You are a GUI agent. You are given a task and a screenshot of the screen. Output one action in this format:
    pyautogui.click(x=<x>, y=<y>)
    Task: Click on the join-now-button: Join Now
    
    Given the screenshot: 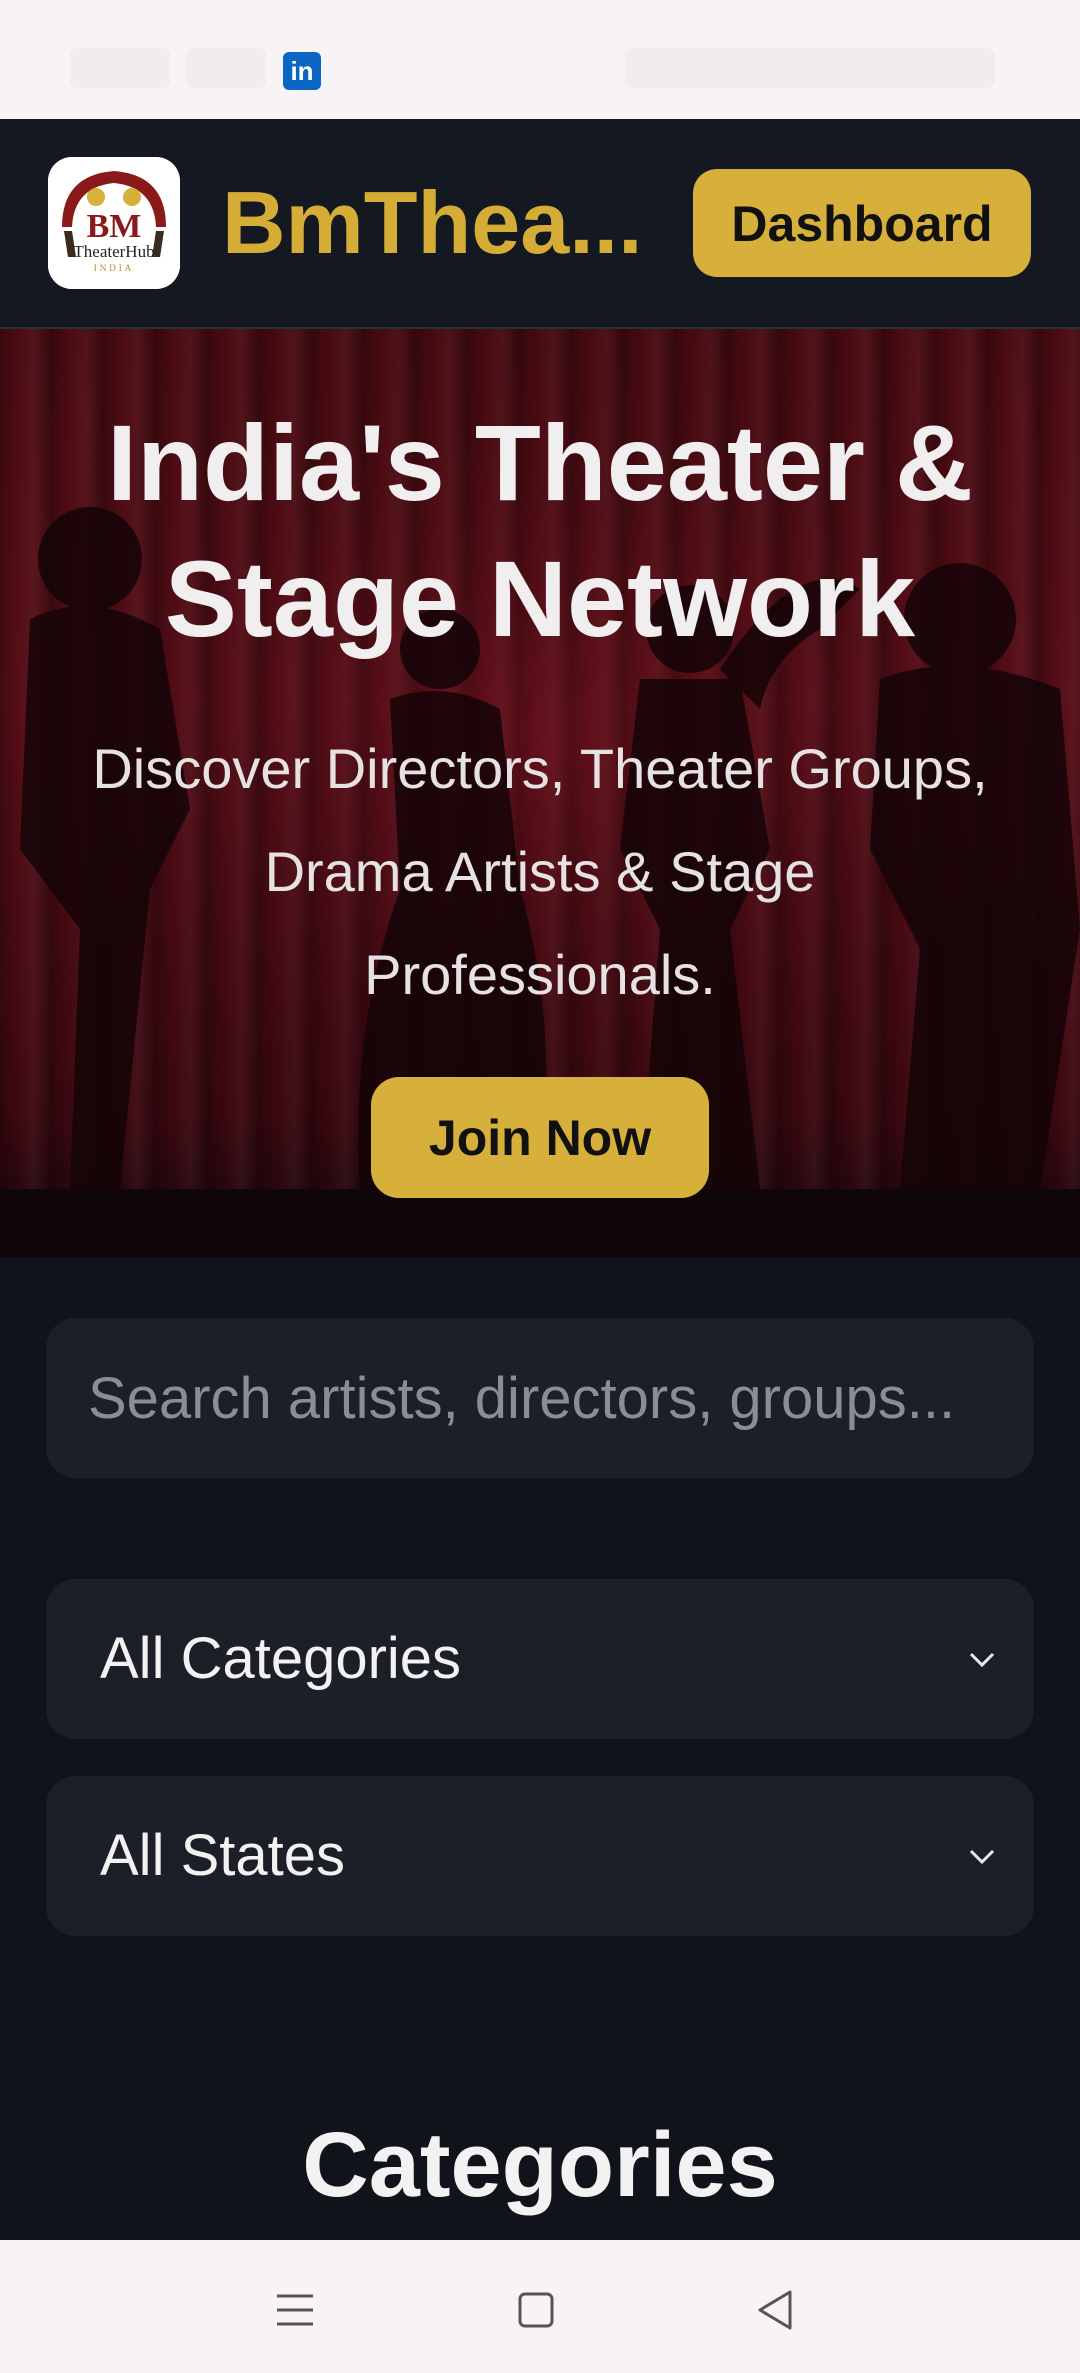 What is the action you would take?
    pyautogui.click(x=540, y=1137)
    